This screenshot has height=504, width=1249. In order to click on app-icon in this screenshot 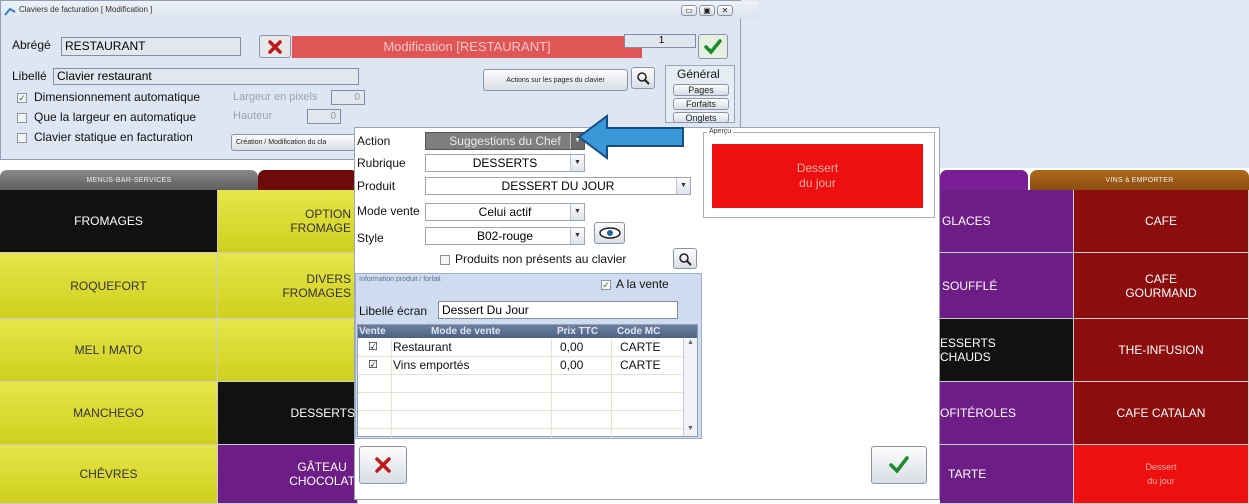, I will do `click(10, 10)`.